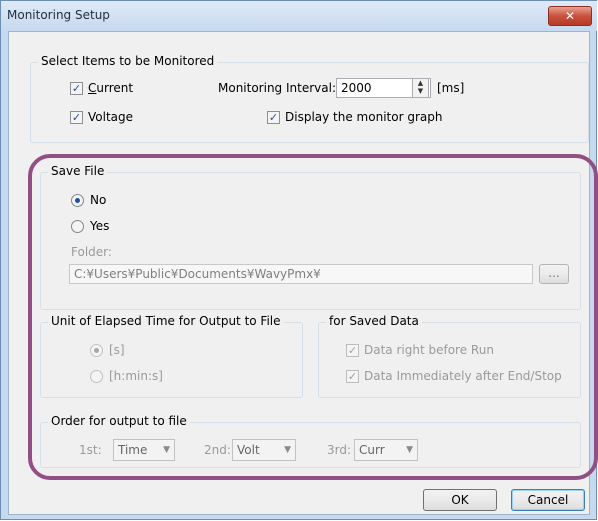  I want to click on ok-button: OK, so click(460, 500).